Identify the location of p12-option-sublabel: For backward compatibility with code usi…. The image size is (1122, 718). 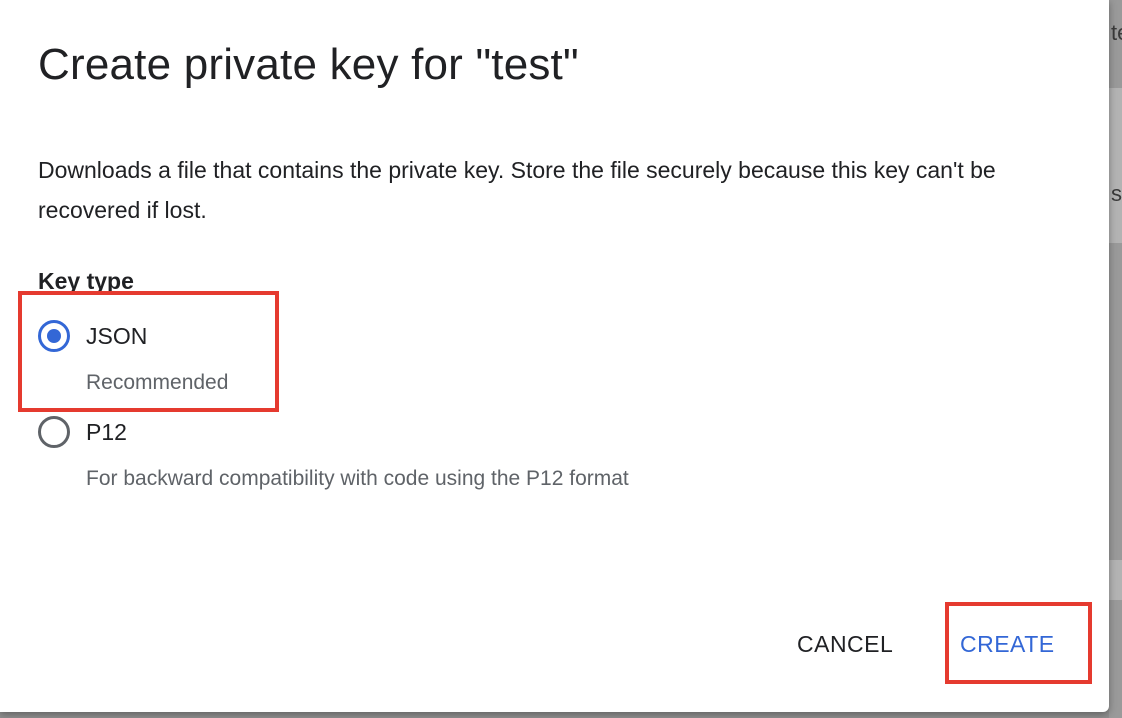
(357, 478).